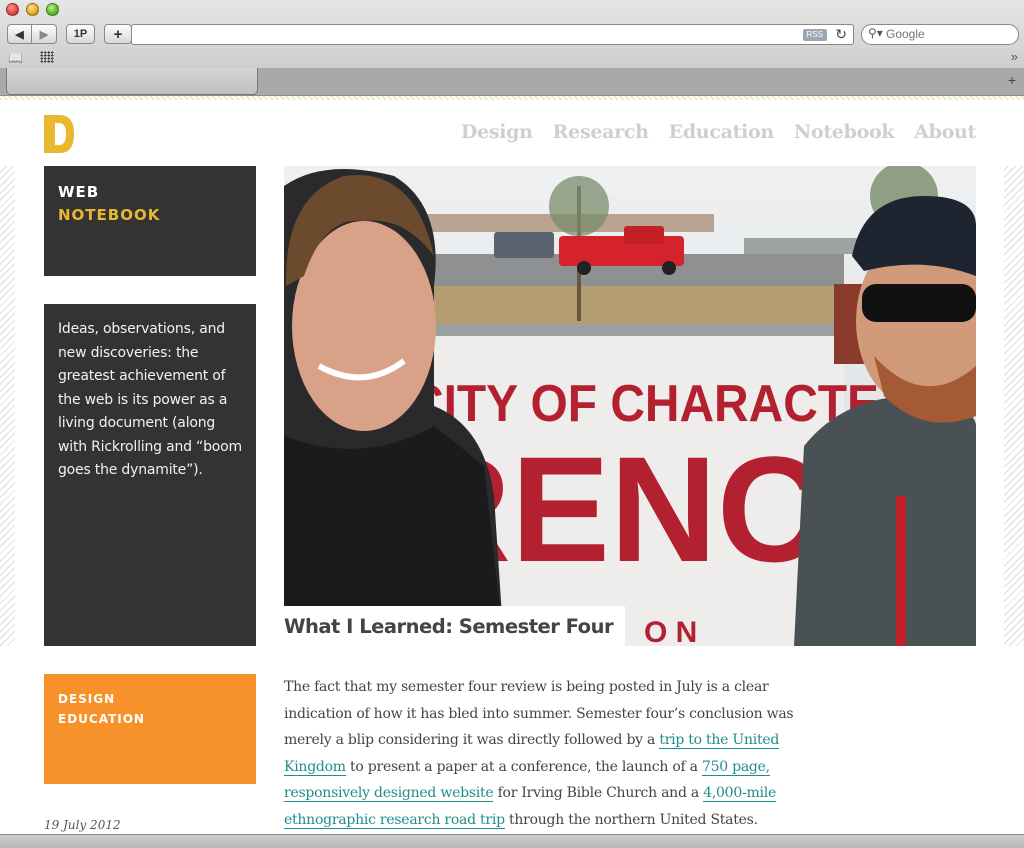 The height and width of the screenshot is (848, 1024). I want to click on new-tab-icon: +, so click(1012, 80).